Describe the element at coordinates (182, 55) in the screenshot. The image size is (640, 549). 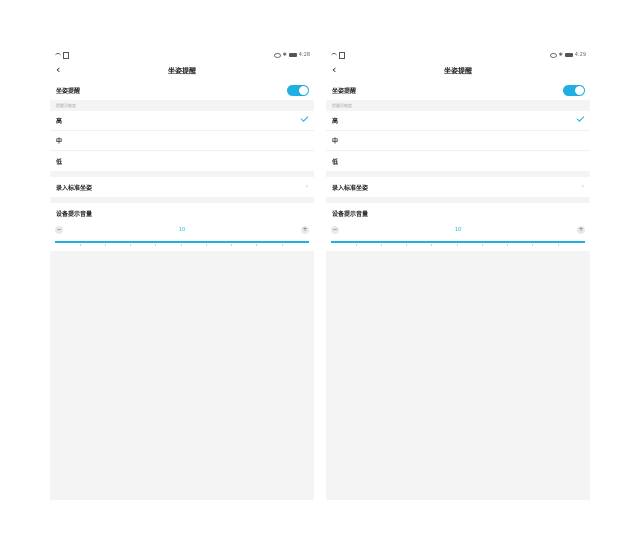
I see `status-bar: ✱ 4:28` at that location.